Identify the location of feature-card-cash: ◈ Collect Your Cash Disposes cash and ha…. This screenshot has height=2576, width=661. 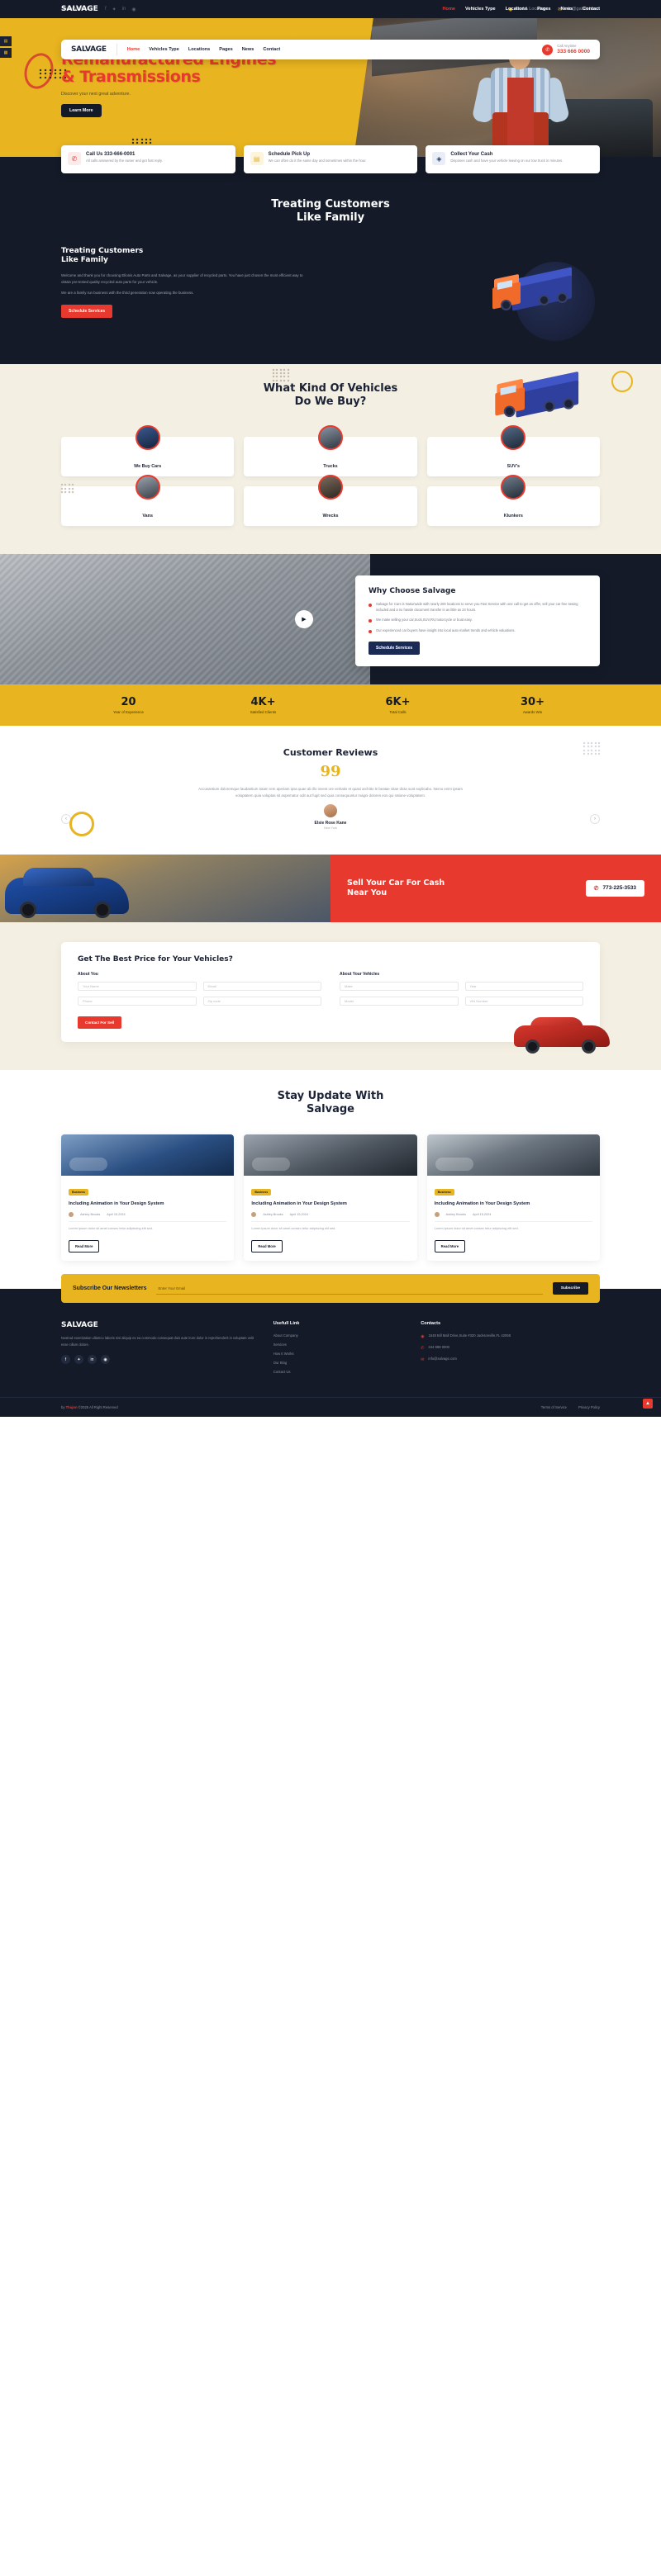
(513, 159).